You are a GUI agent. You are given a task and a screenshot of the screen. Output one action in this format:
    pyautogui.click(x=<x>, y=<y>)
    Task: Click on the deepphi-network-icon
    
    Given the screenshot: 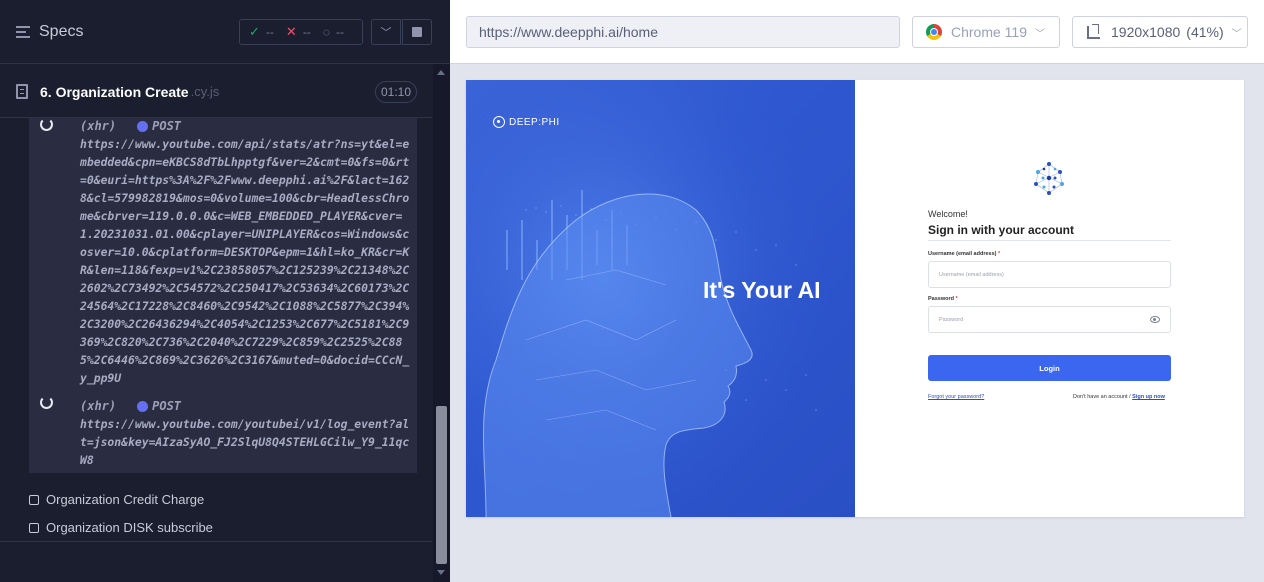 What is the action you would take?
    pyautogui.click(x=1049, y=178)
    